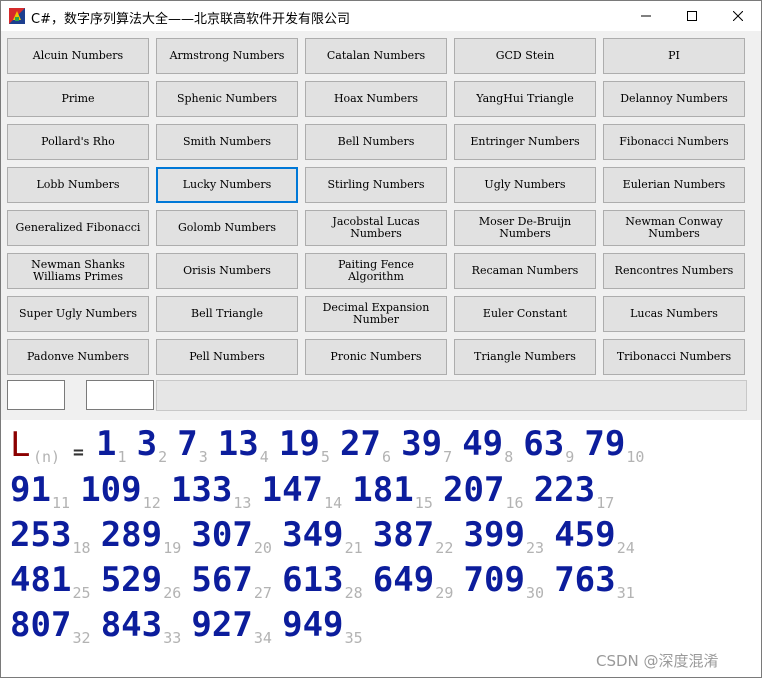 This screenshot has width=762, height=678. Describe the element at coordinates (535, 593) in the screenshot. I see `sequence-index: 30` at that location.